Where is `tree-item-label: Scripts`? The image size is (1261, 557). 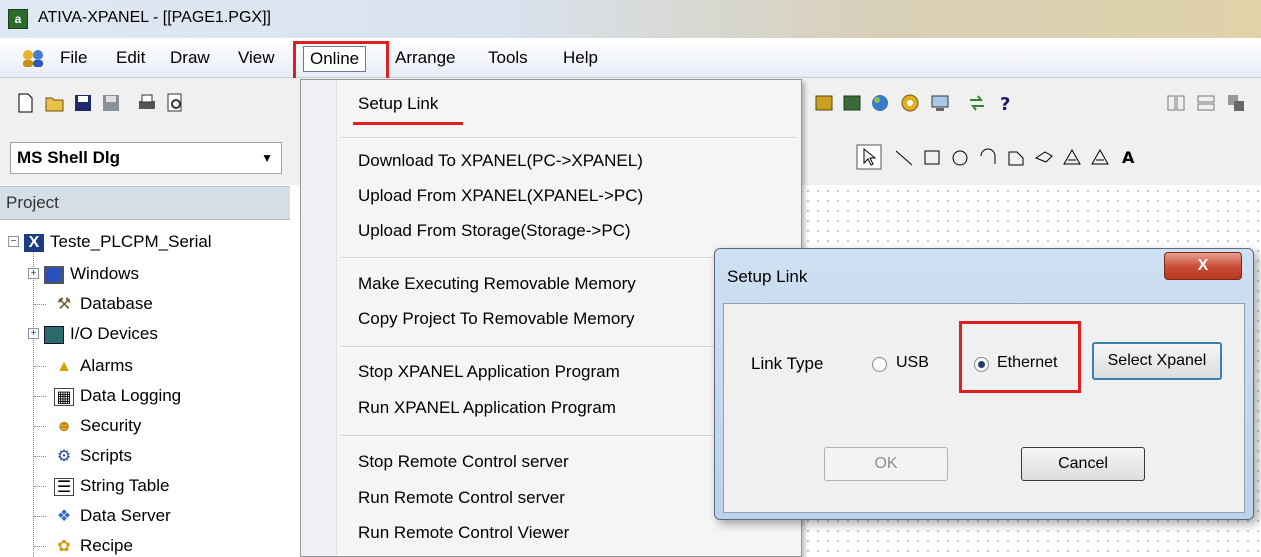 tree-item-label: Scripts is located at coordinates (106, 455).